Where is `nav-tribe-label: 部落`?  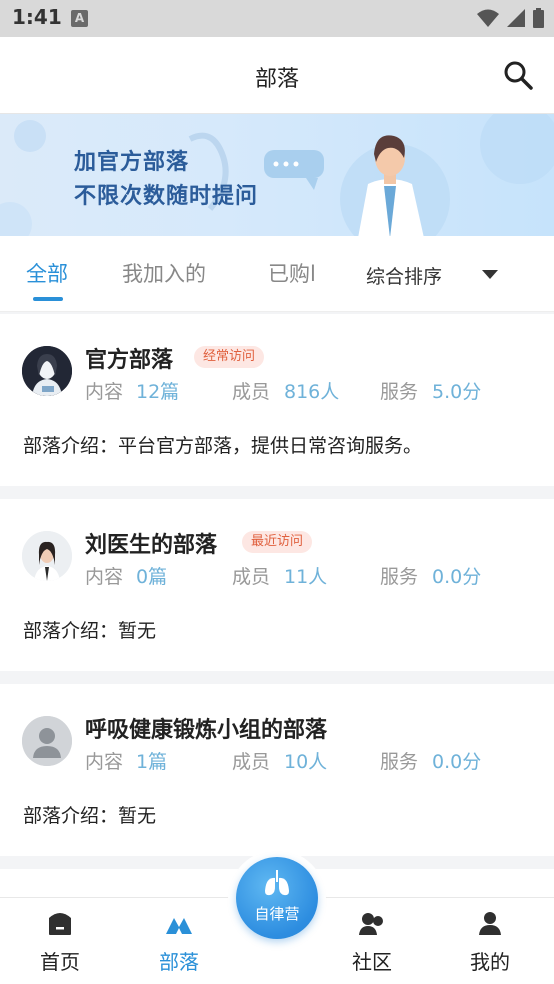 nav-tribe-label: 部落 is located at coordinates (179, 962).